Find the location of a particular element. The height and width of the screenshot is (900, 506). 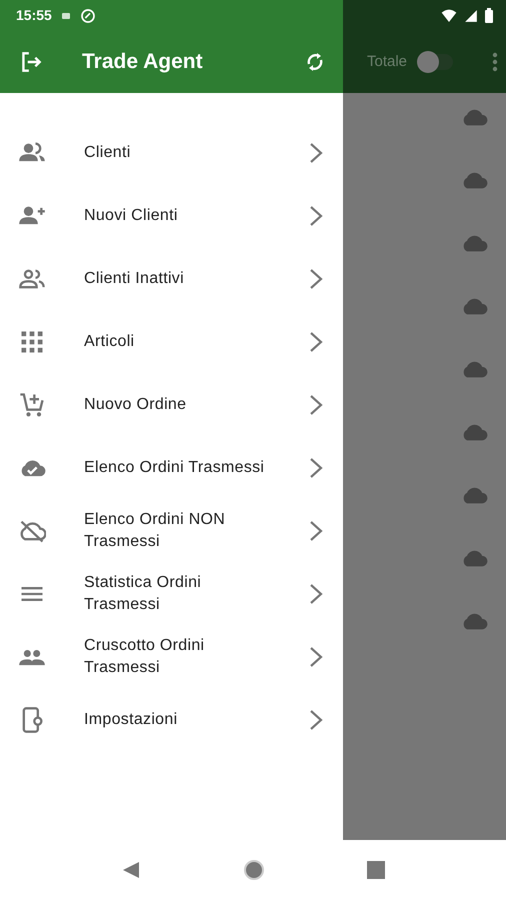

wifi-icon is located at coordinates (449, 16).